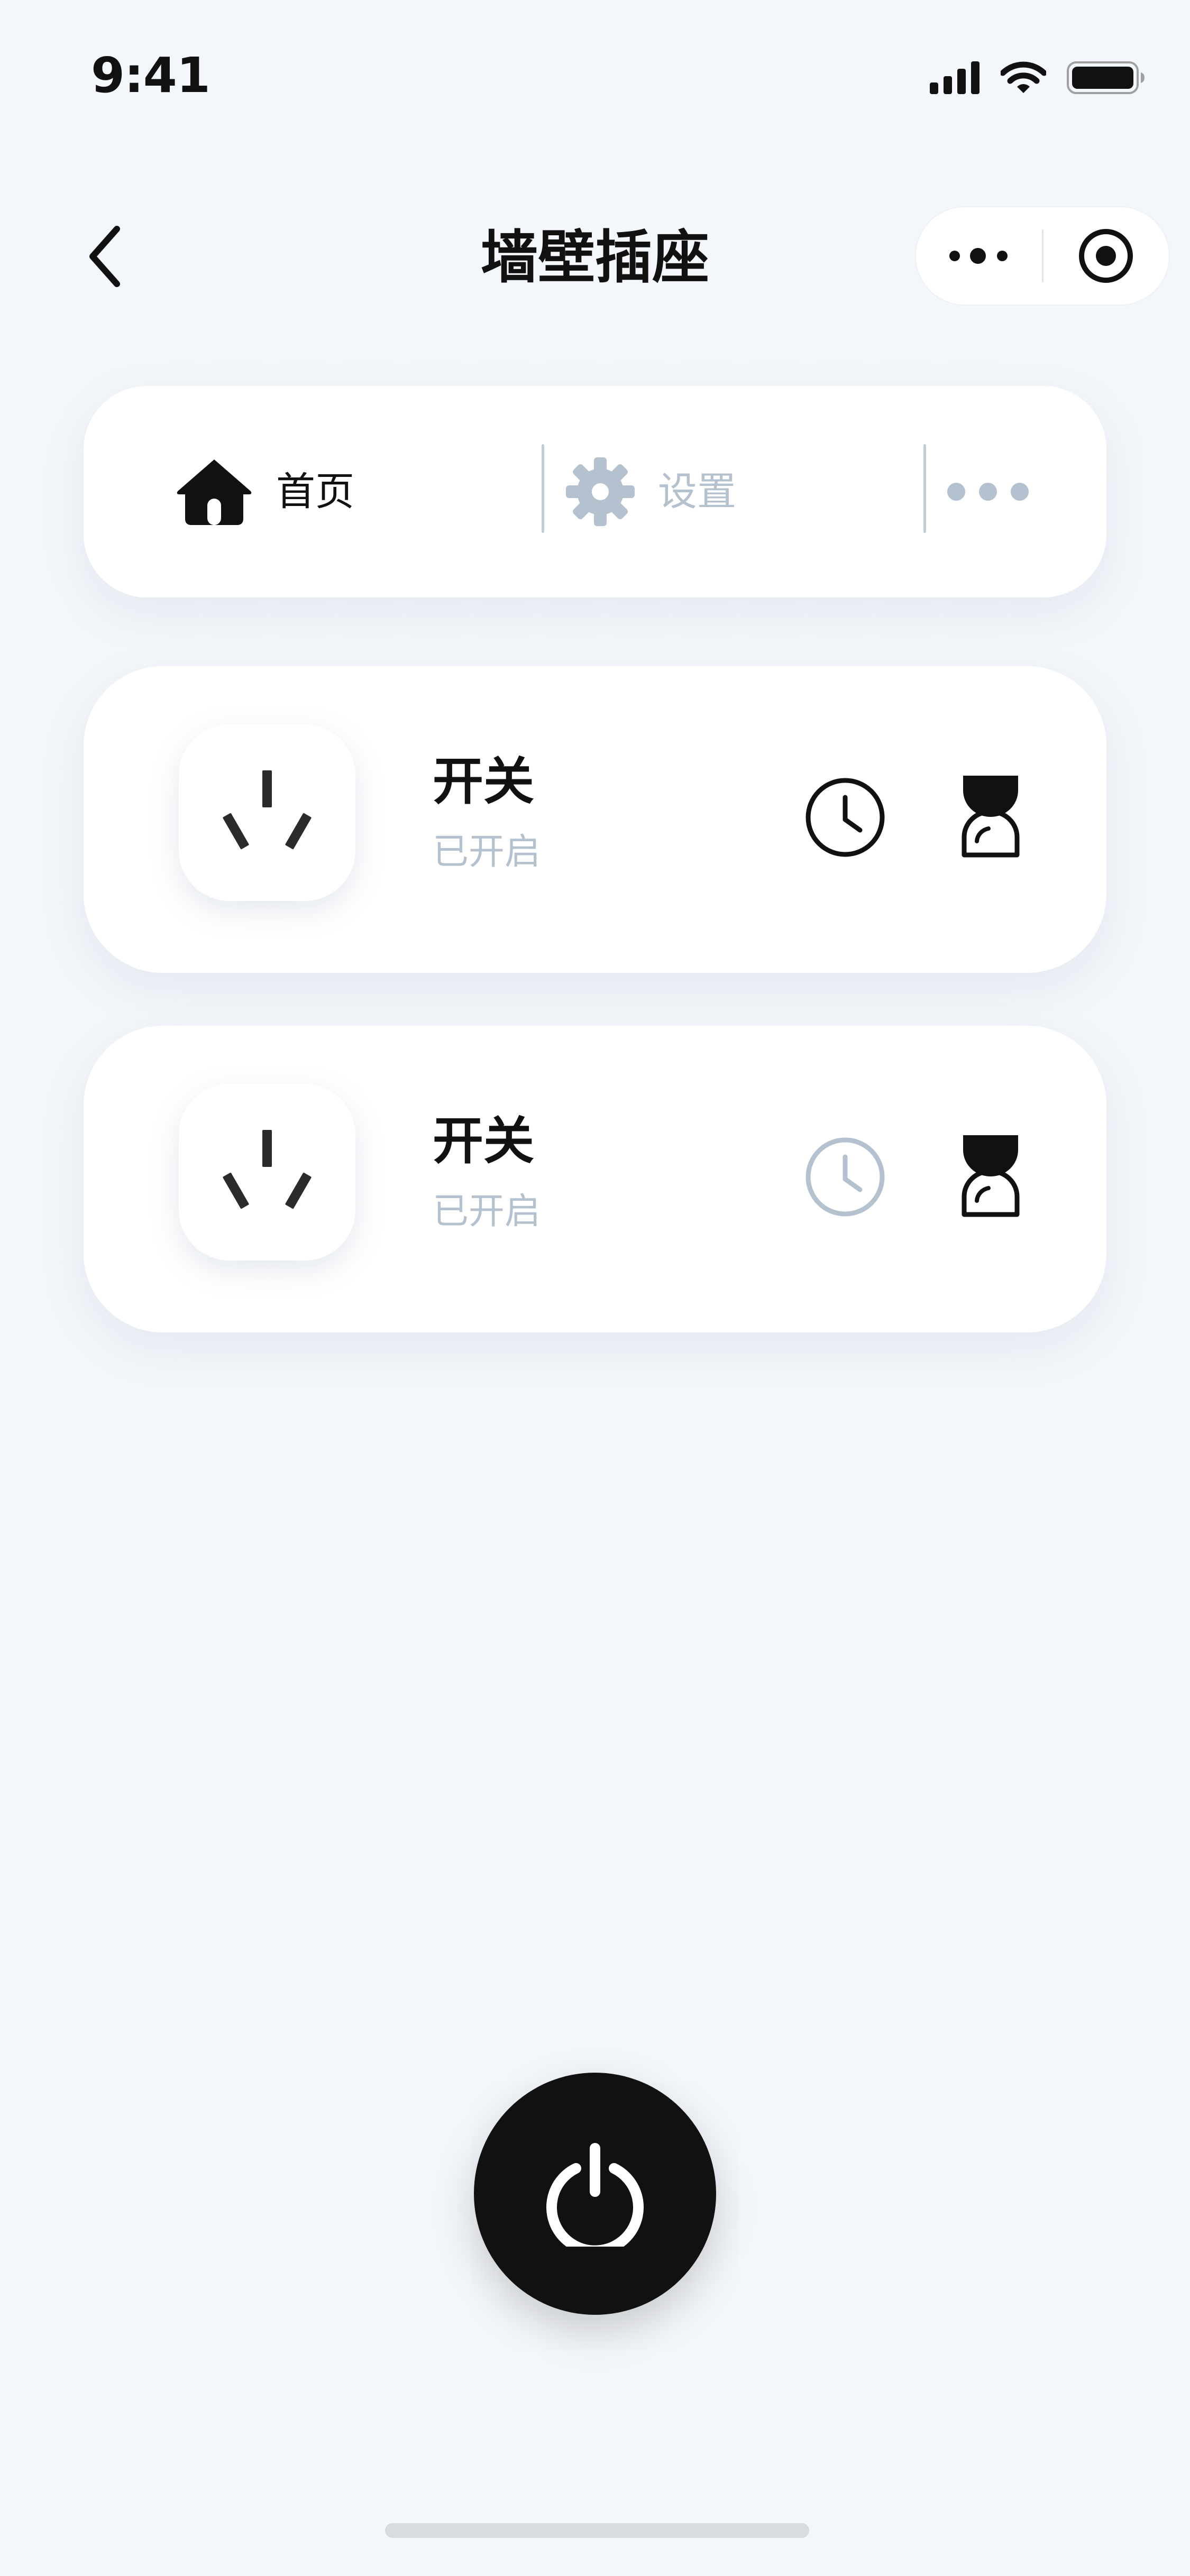 This screenshot has width=1190, height=2576. Describe the element at coordinates (150, 75) in the screenshot. I see `status-time: 9:41` at that location.